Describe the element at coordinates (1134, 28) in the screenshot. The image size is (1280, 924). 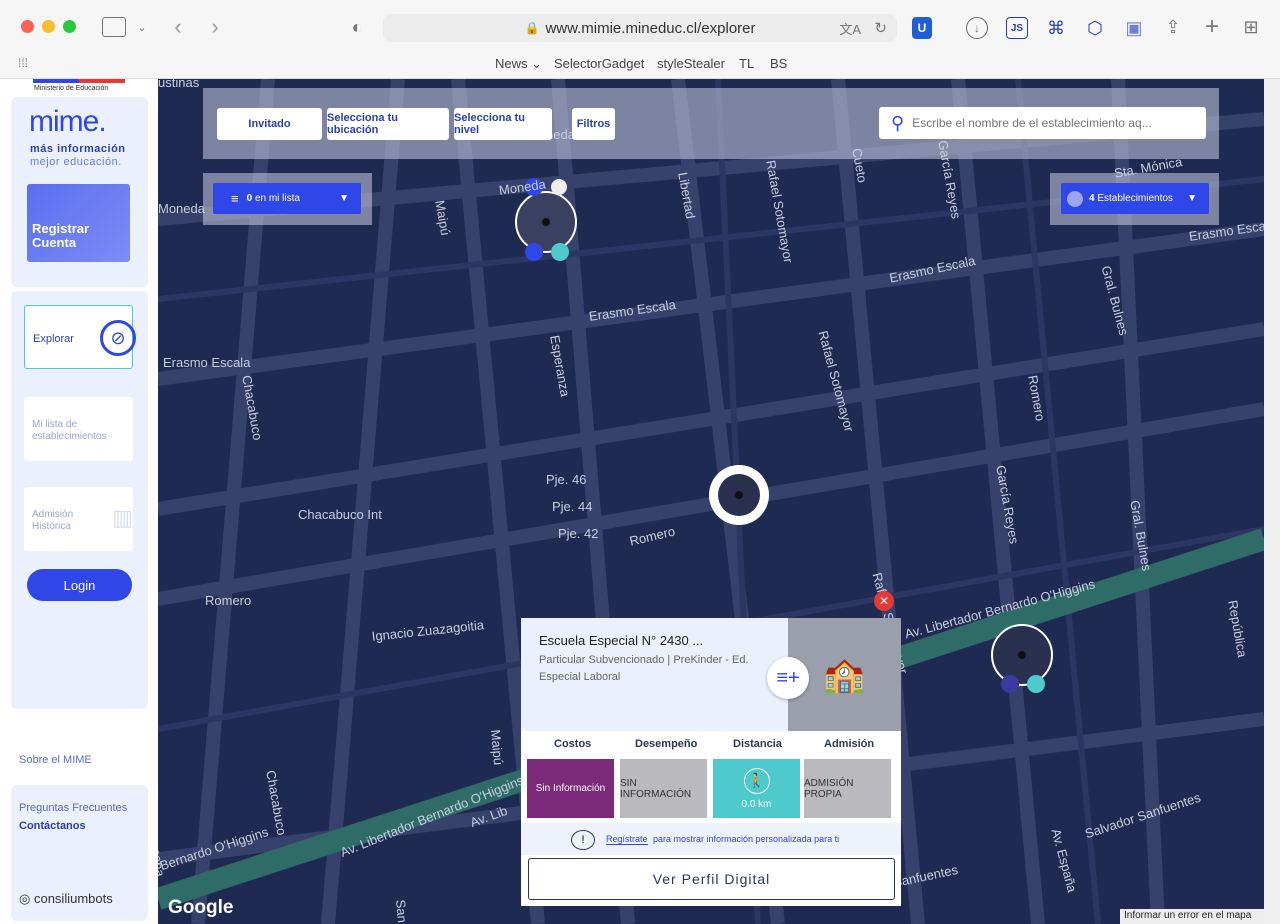
I see `window-icon: ▣` at that location.